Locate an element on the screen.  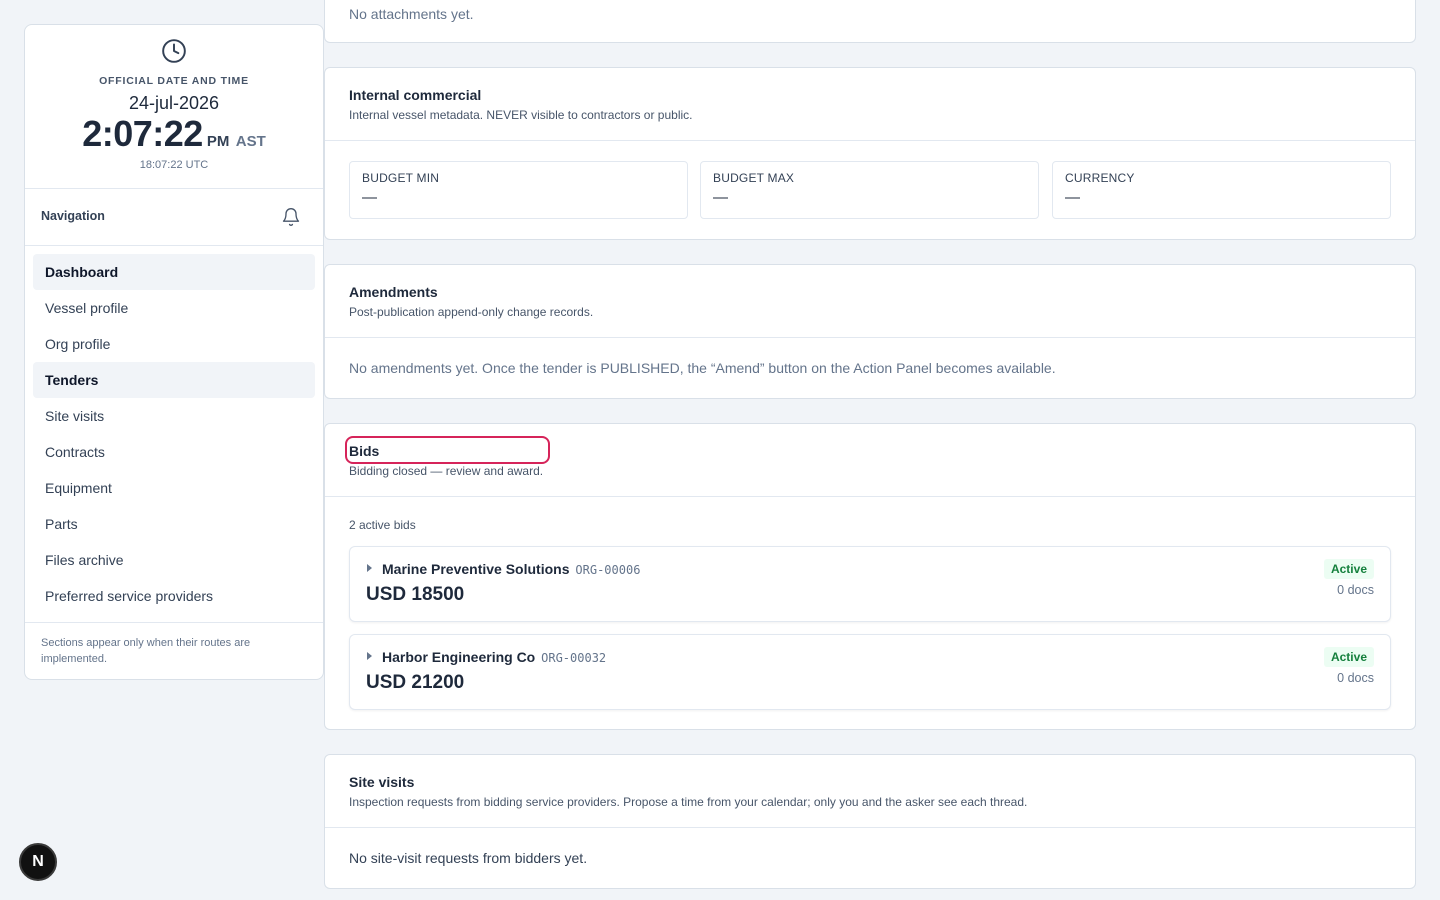
site-visits-empty-text: No site-visit requests from bidders yet. is located at coordinates (468, 858).